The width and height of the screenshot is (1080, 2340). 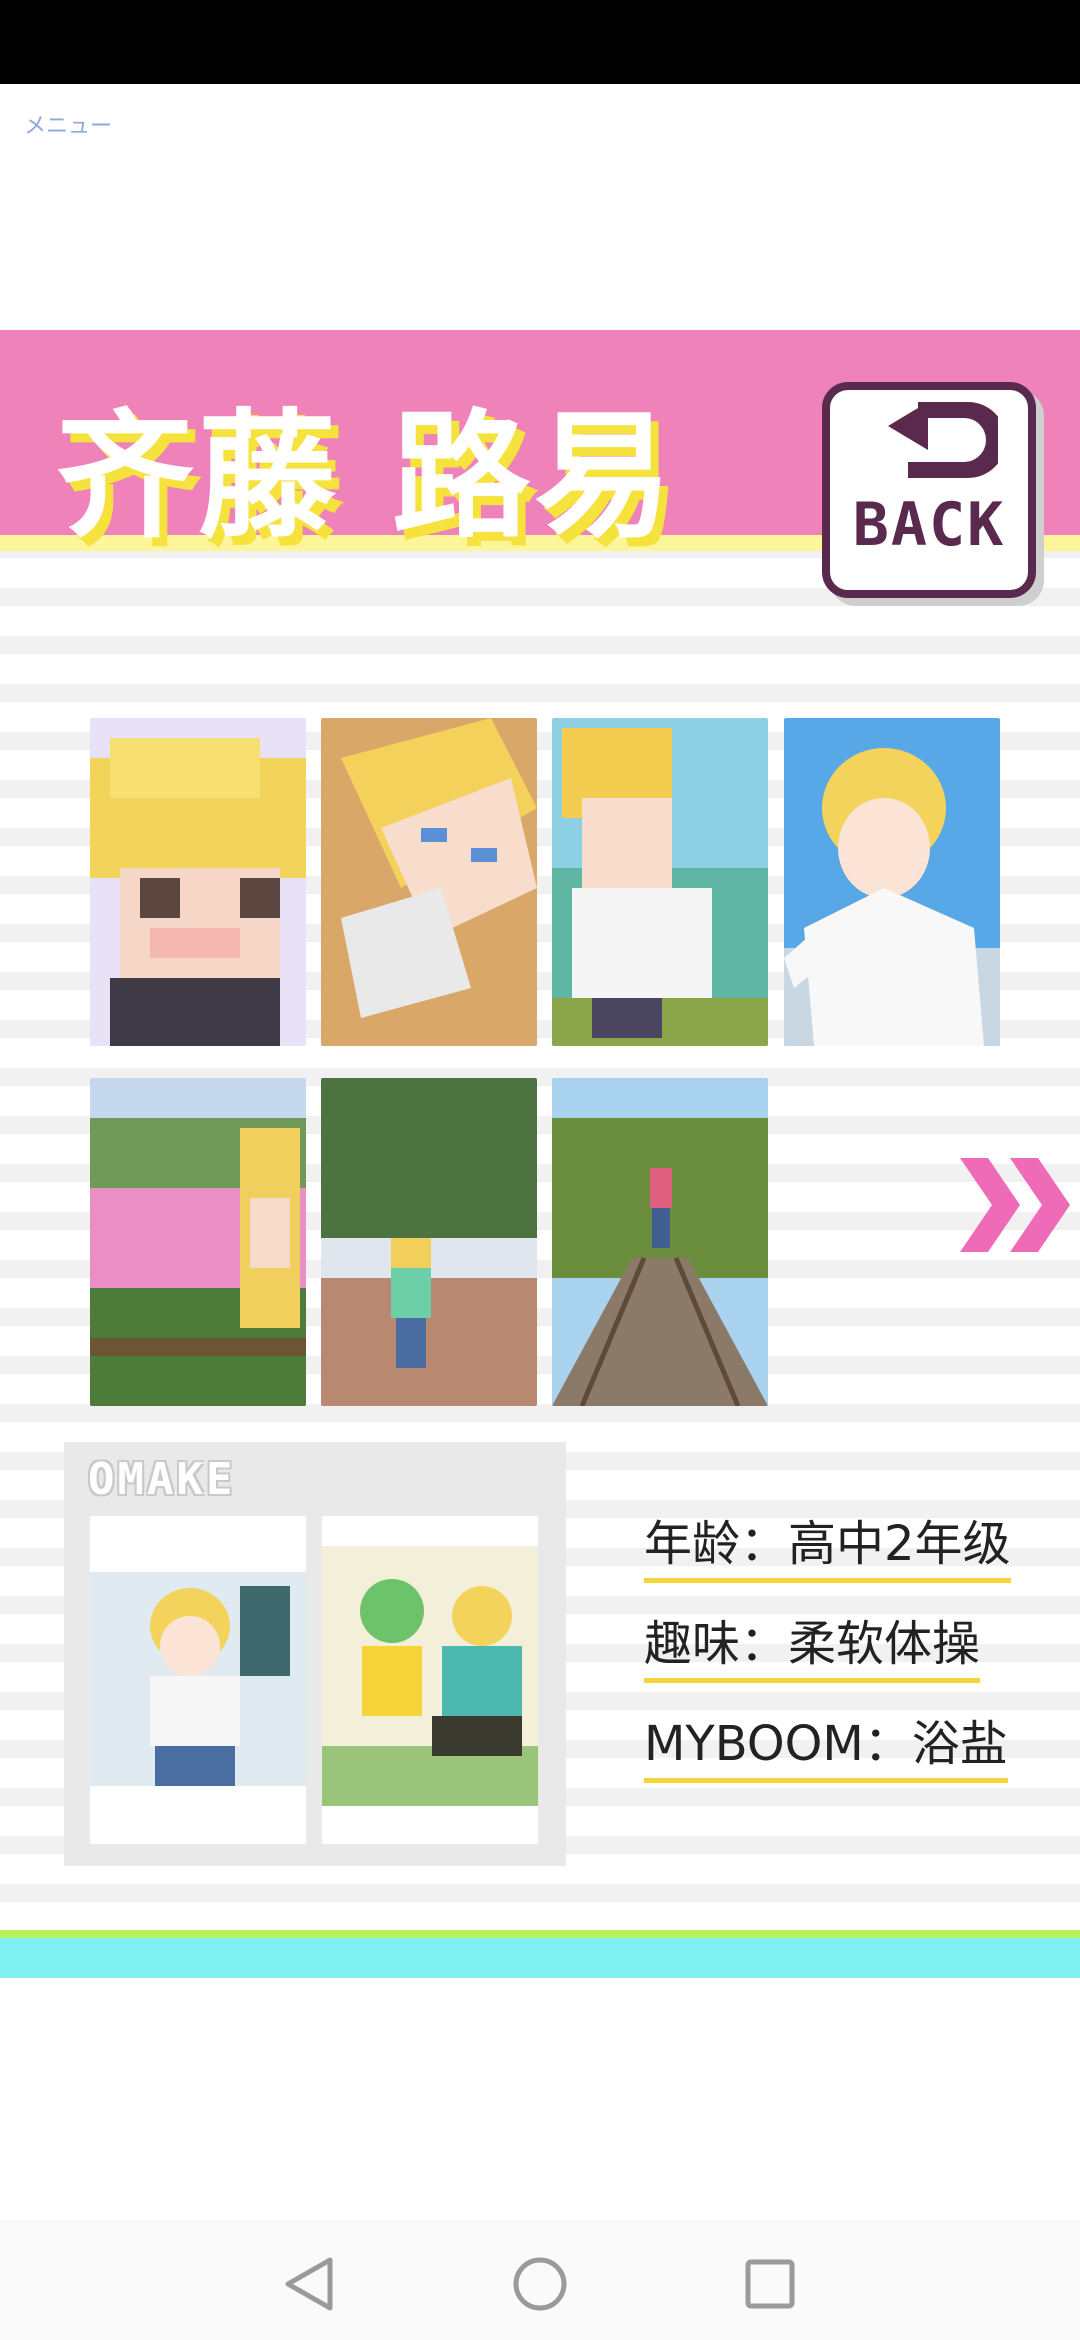 I want to click on omake-label: OMAKE, so click(x=162, y=1479).